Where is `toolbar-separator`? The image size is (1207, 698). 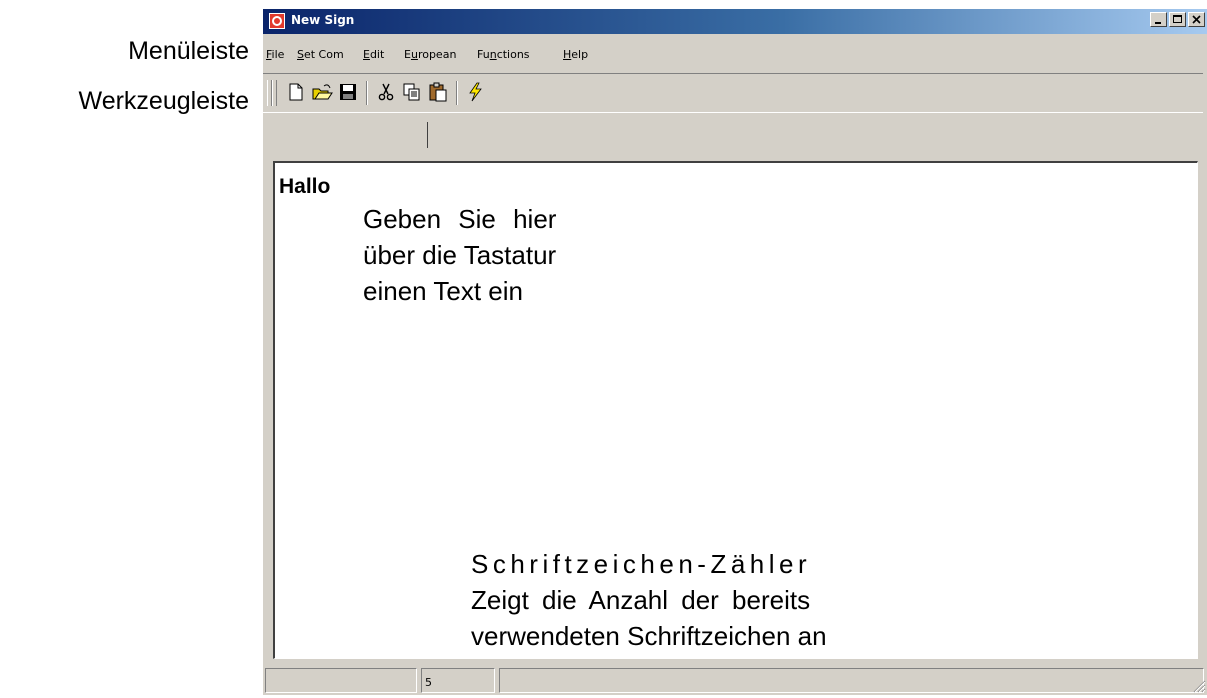 toolbar-separator is located at coordinates (367, 93).